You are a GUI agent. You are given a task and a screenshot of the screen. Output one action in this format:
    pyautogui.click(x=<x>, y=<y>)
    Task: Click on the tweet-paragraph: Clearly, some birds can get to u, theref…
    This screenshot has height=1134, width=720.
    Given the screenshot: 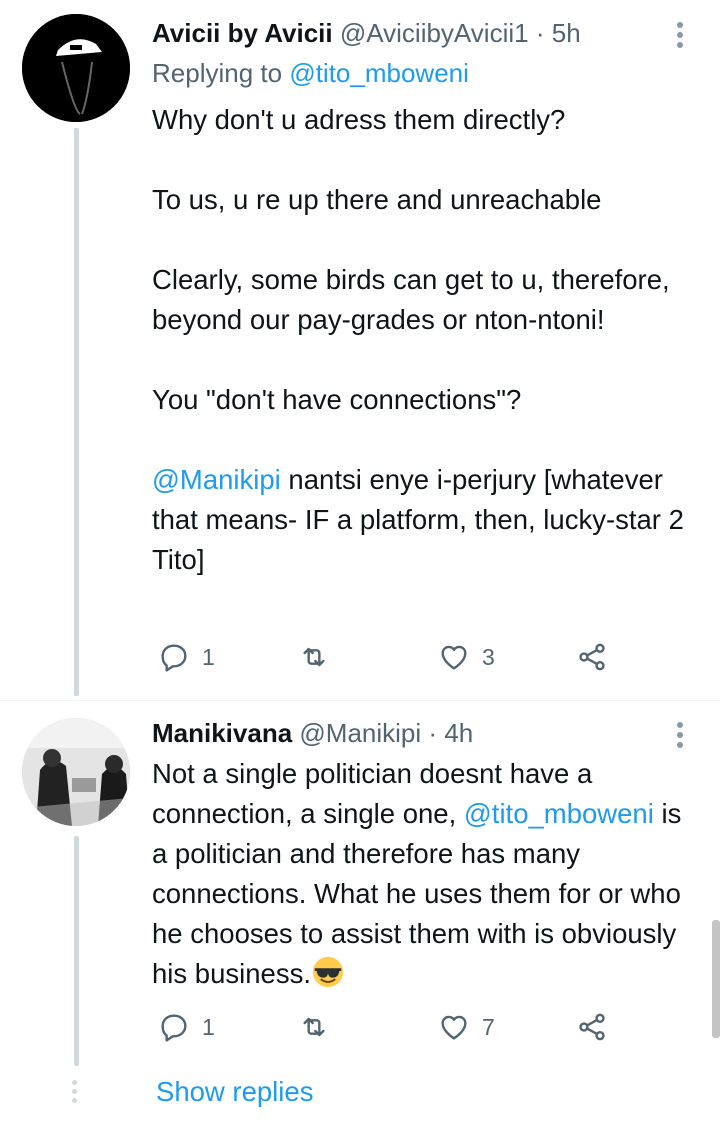 What is the action you would take?
    pyautogui.click(x=411, y=299)
    